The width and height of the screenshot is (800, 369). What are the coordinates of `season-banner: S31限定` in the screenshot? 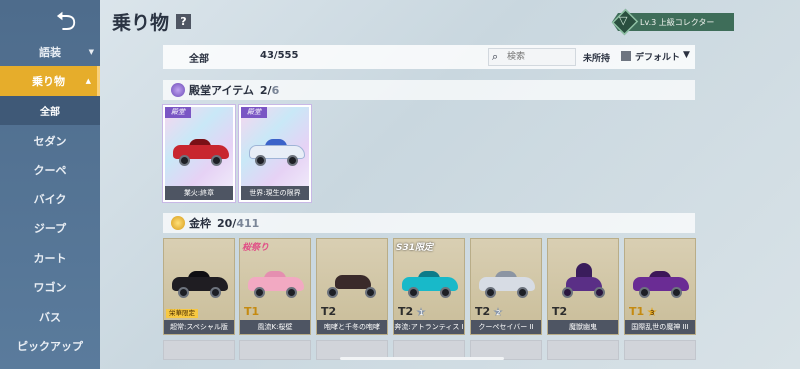 It's located at (415, 248).